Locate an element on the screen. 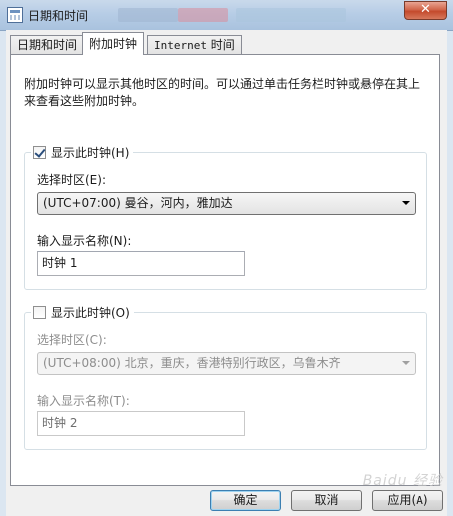  apply-label-prefix: 应用( is located at coordinates (402, 500).